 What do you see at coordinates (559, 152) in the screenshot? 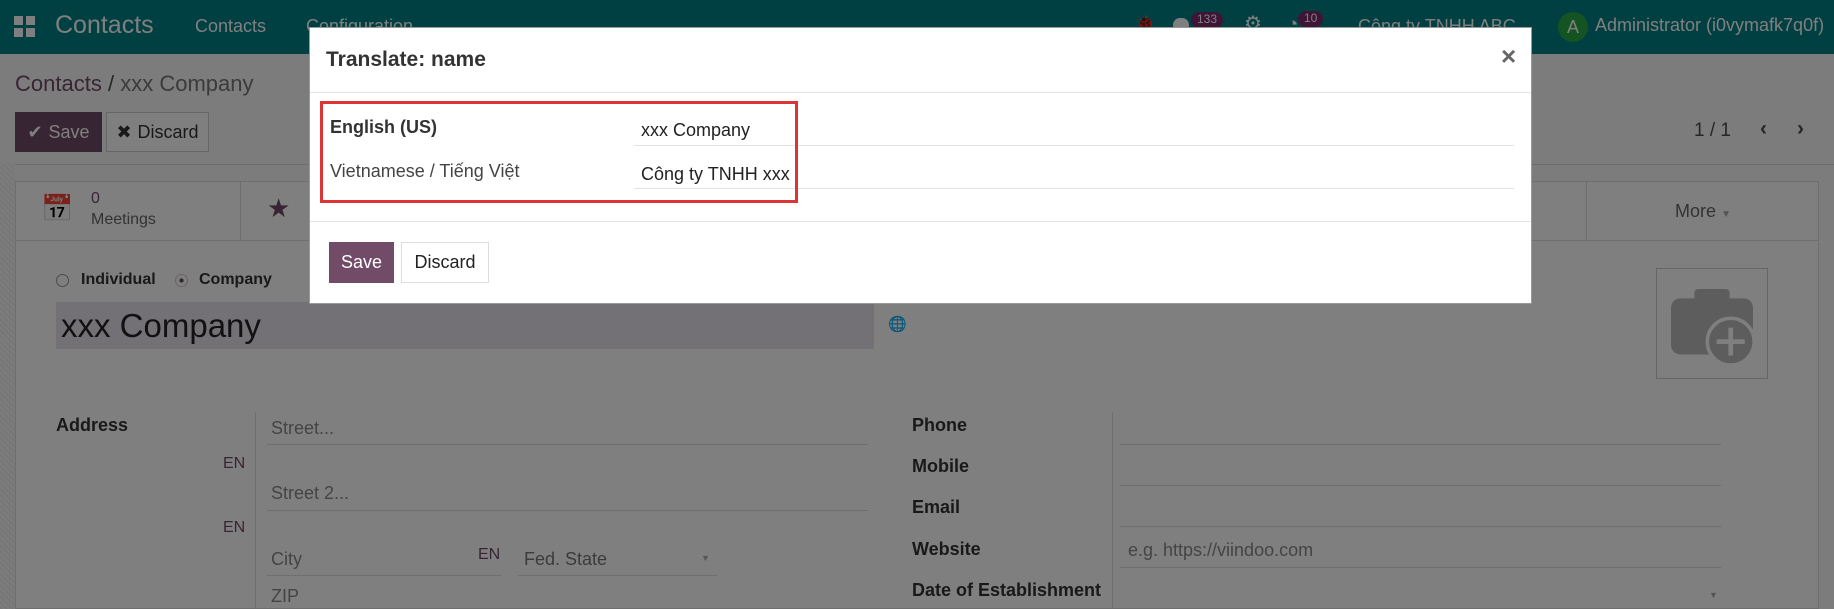
I see `highlight-annotation-box` at bounding box center [559, 152].